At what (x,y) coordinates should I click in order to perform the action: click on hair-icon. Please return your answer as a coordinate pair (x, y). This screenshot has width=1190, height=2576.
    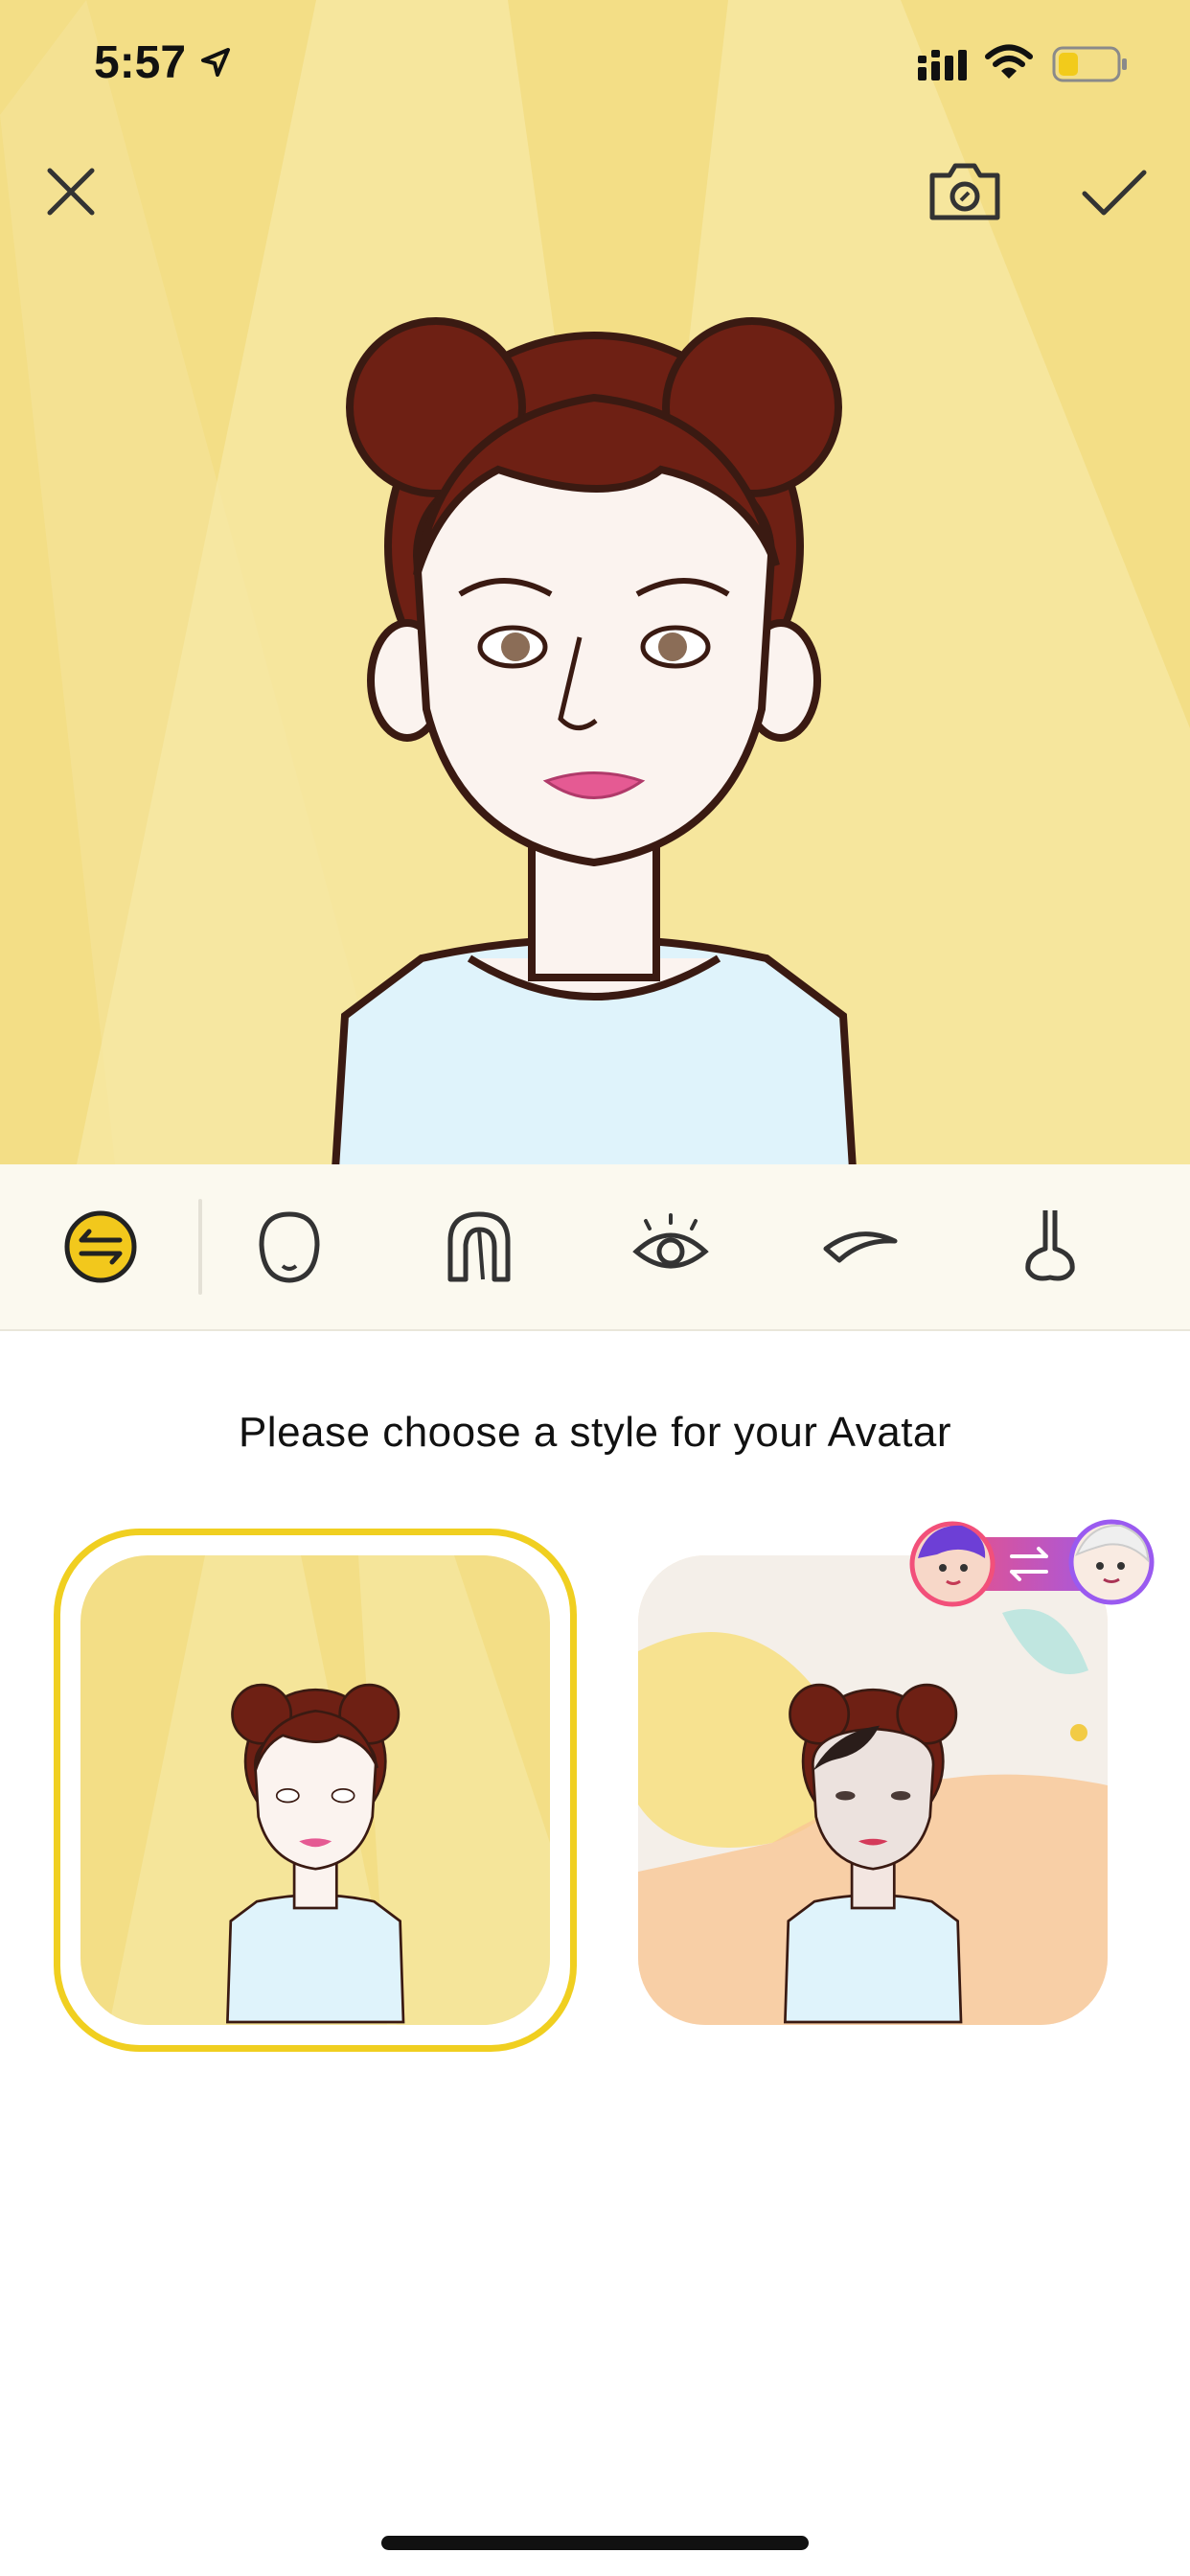
    Looking at the image, I should click on (479, 1246).